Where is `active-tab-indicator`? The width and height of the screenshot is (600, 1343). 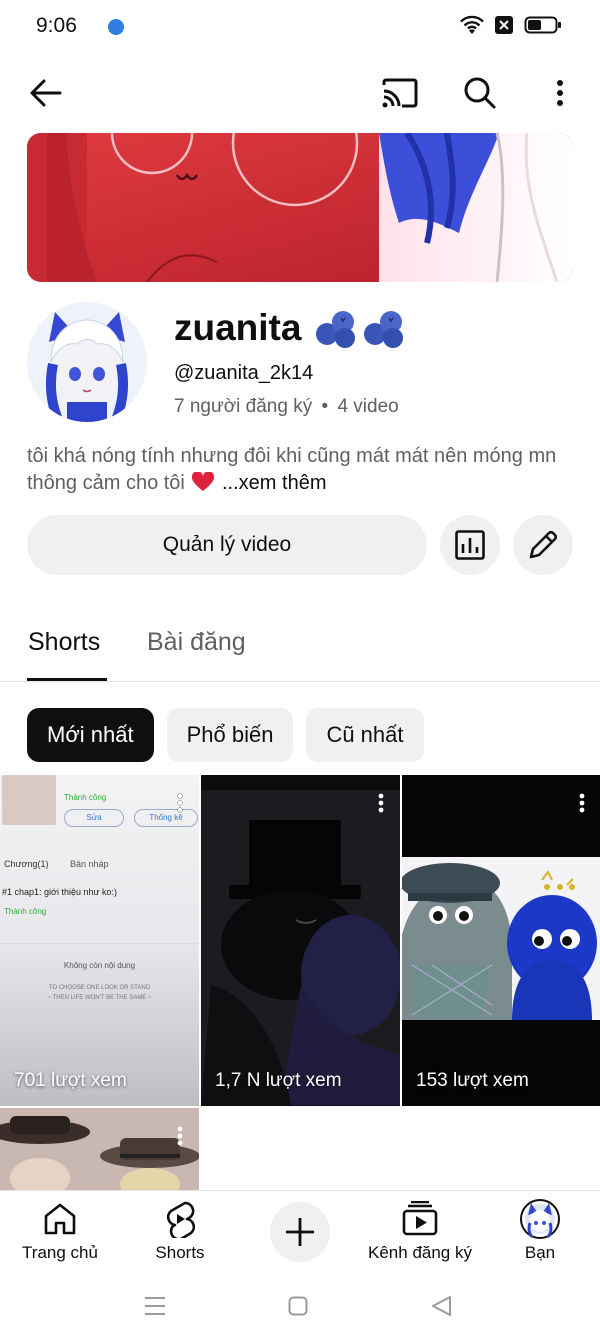 active-tab-indicator is located at coordinates (67, 679).